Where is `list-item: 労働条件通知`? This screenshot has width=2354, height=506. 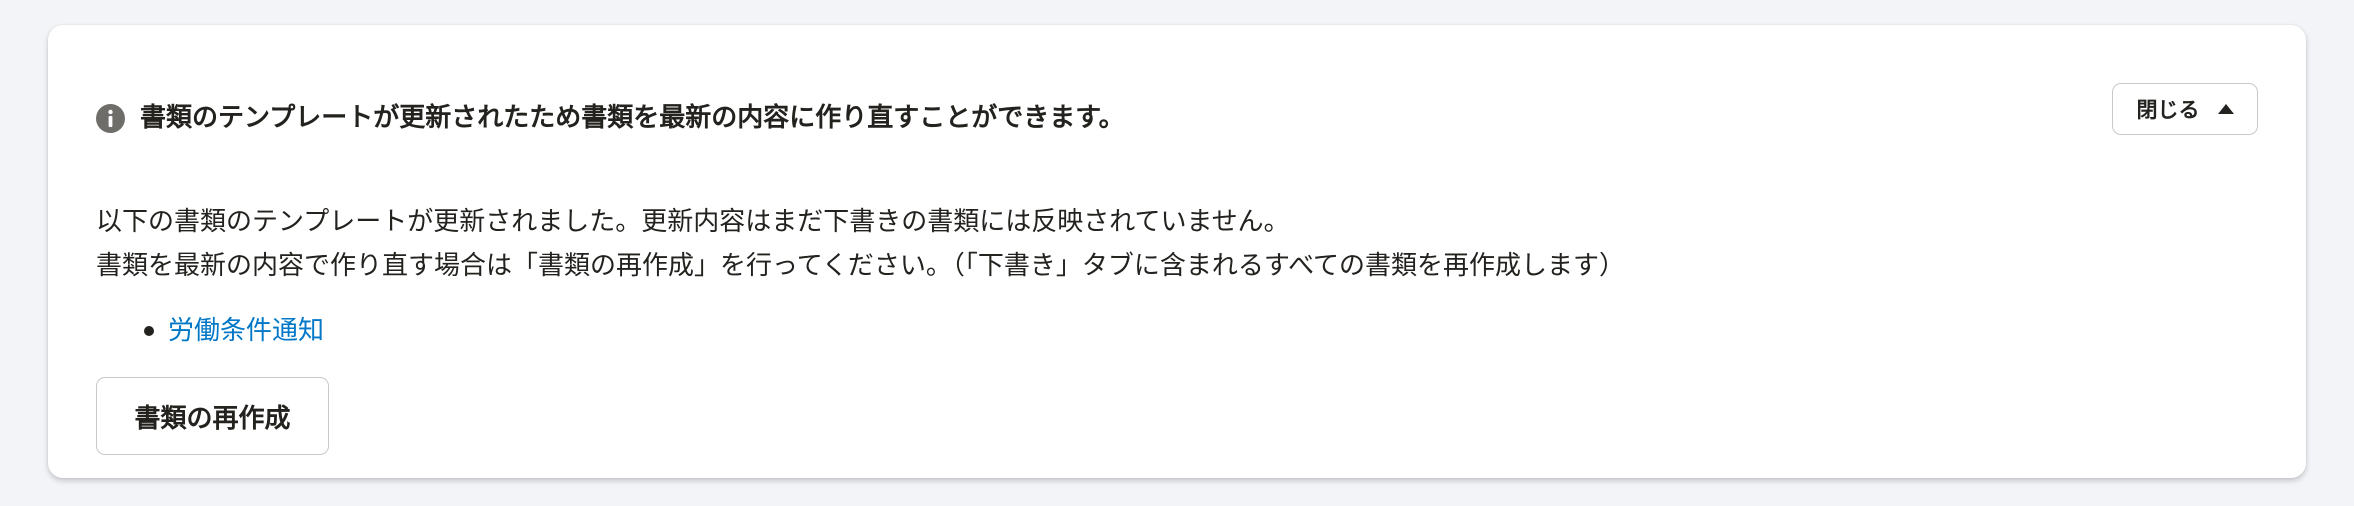 list-item: 労働条件通知 is located at coordinates (234, 331).